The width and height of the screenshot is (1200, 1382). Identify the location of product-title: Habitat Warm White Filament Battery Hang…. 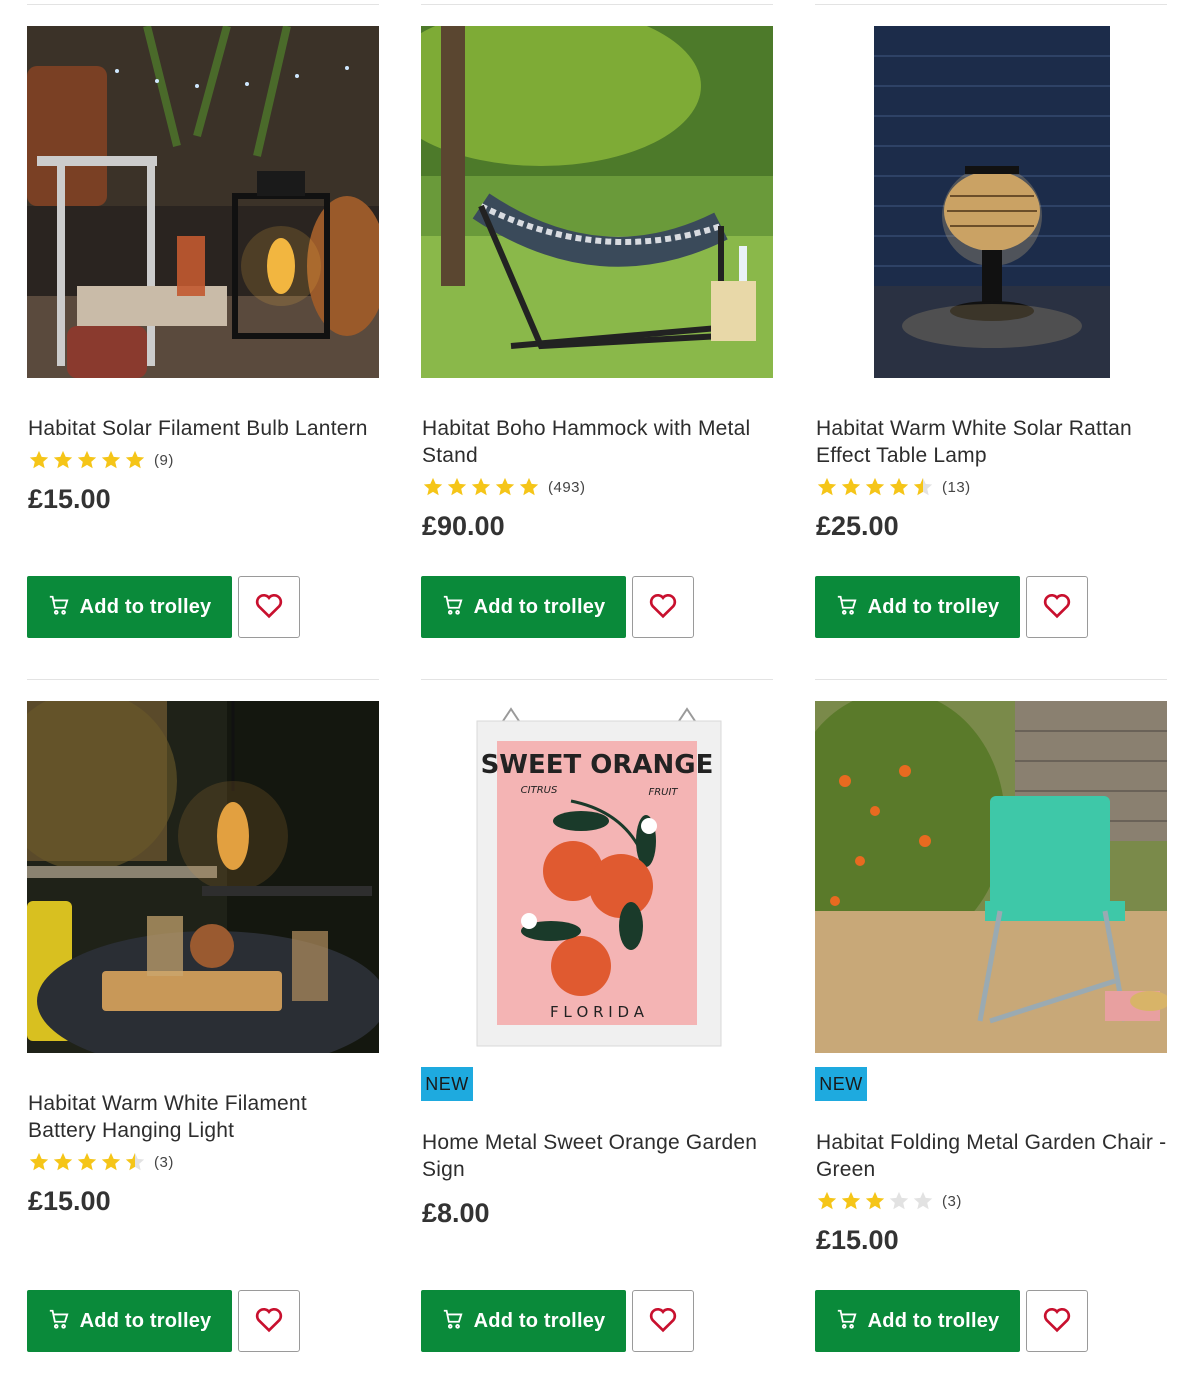
(204, 1117).